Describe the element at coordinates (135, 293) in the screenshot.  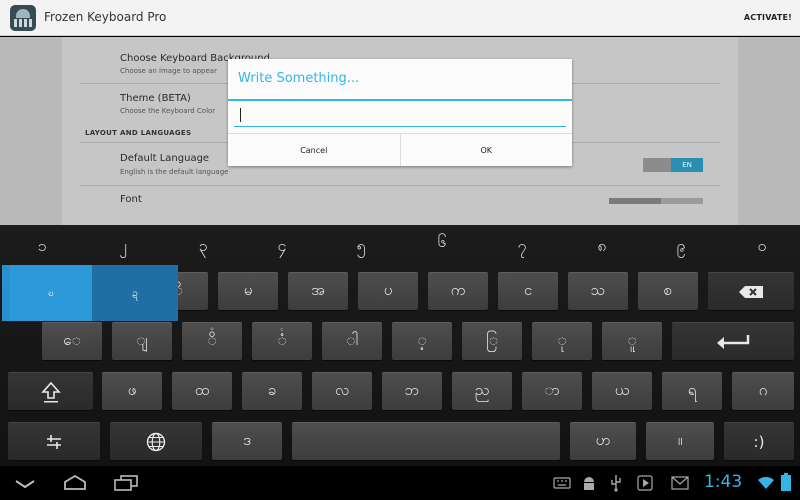
I see `popup-option-2: ဍ` at that location.